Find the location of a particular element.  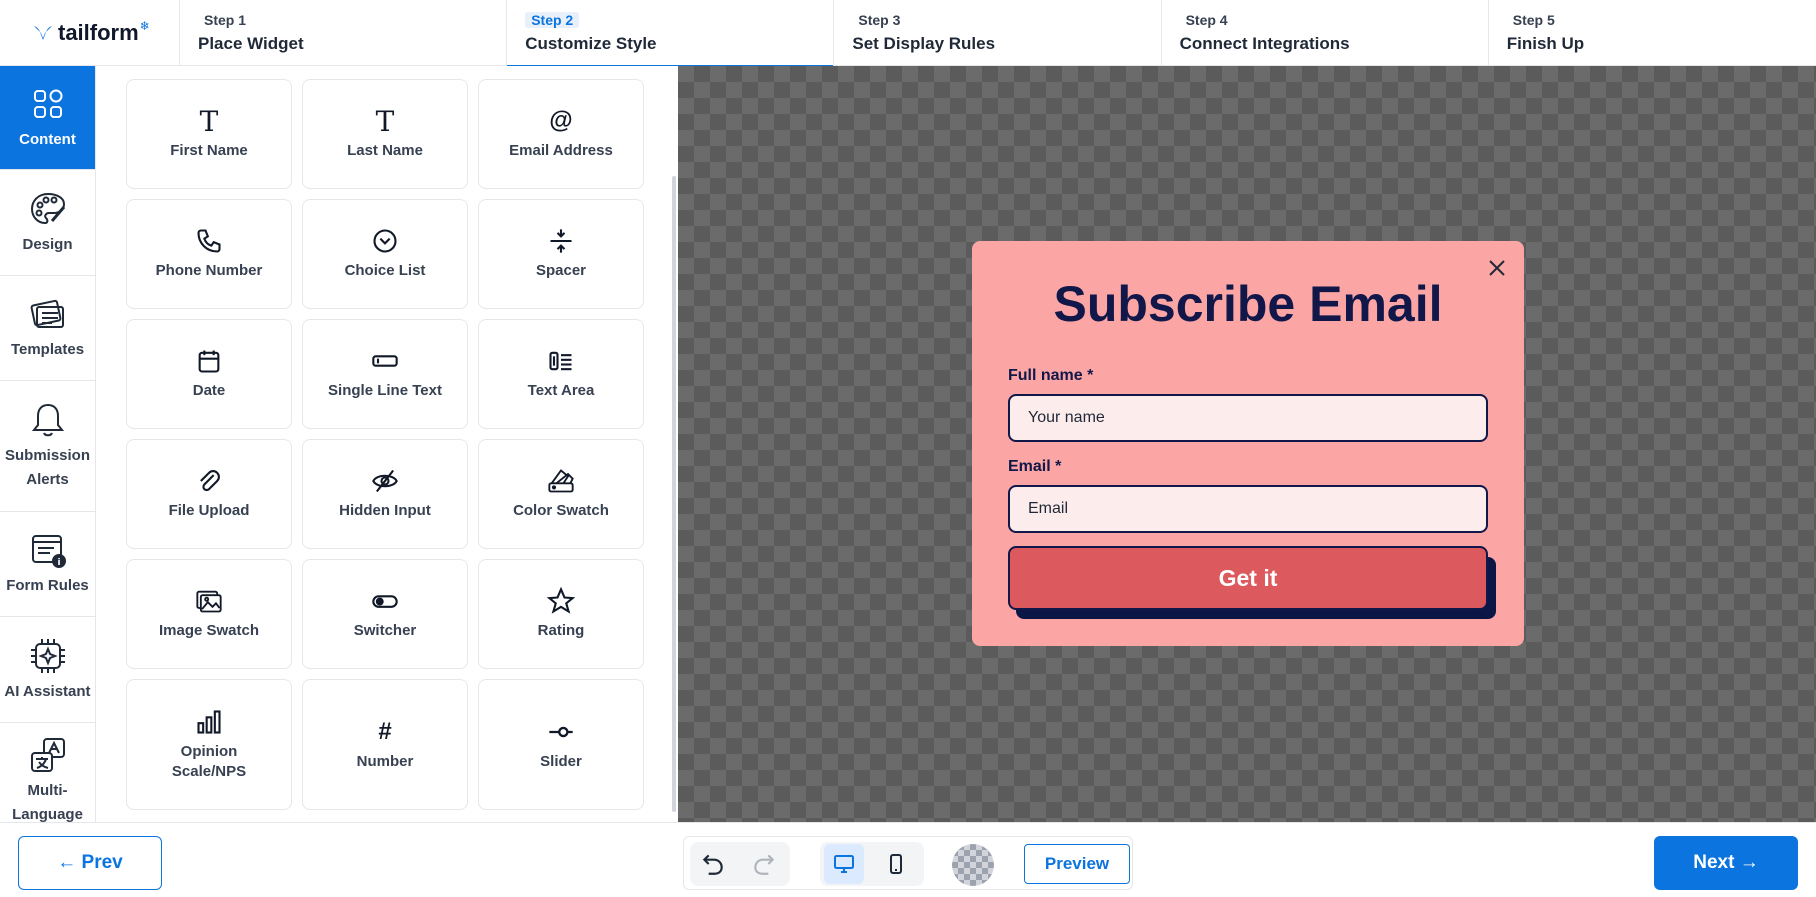

widget-number: # Number is located at coordinates (385, 744).